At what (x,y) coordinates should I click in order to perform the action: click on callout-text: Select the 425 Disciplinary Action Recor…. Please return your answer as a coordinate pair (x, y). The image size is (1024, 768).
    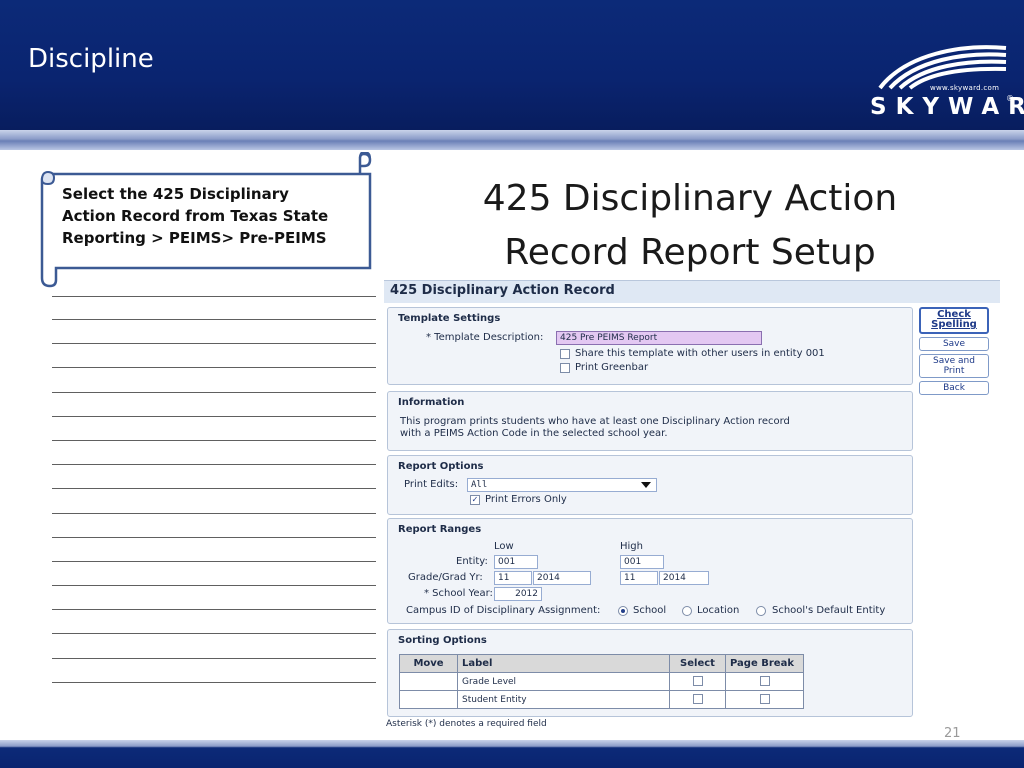
    Looking at the image, I should click on (212, 216).